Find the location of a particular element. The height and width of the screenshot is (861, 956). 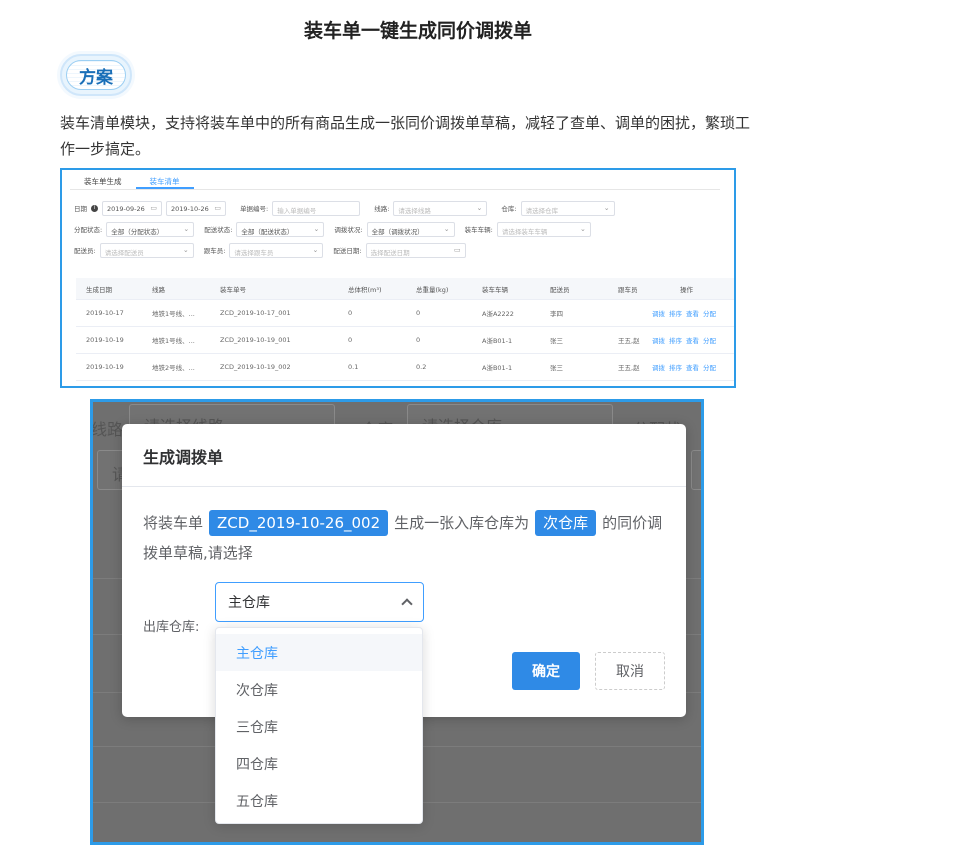

bg-input-right is located at coordinates (696, 470).